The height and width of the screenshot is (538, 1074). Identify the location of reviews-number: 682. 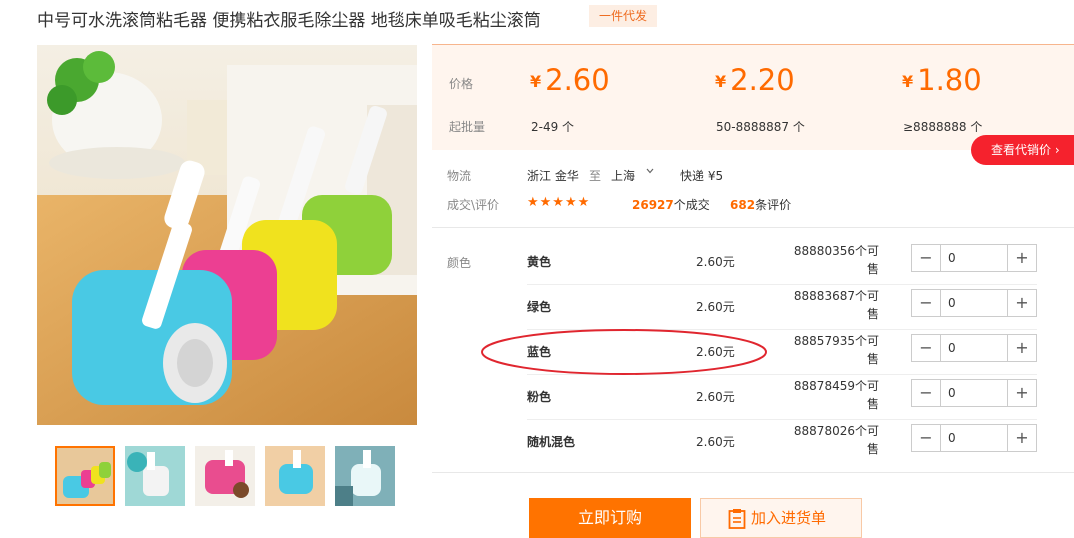
(743, 205).